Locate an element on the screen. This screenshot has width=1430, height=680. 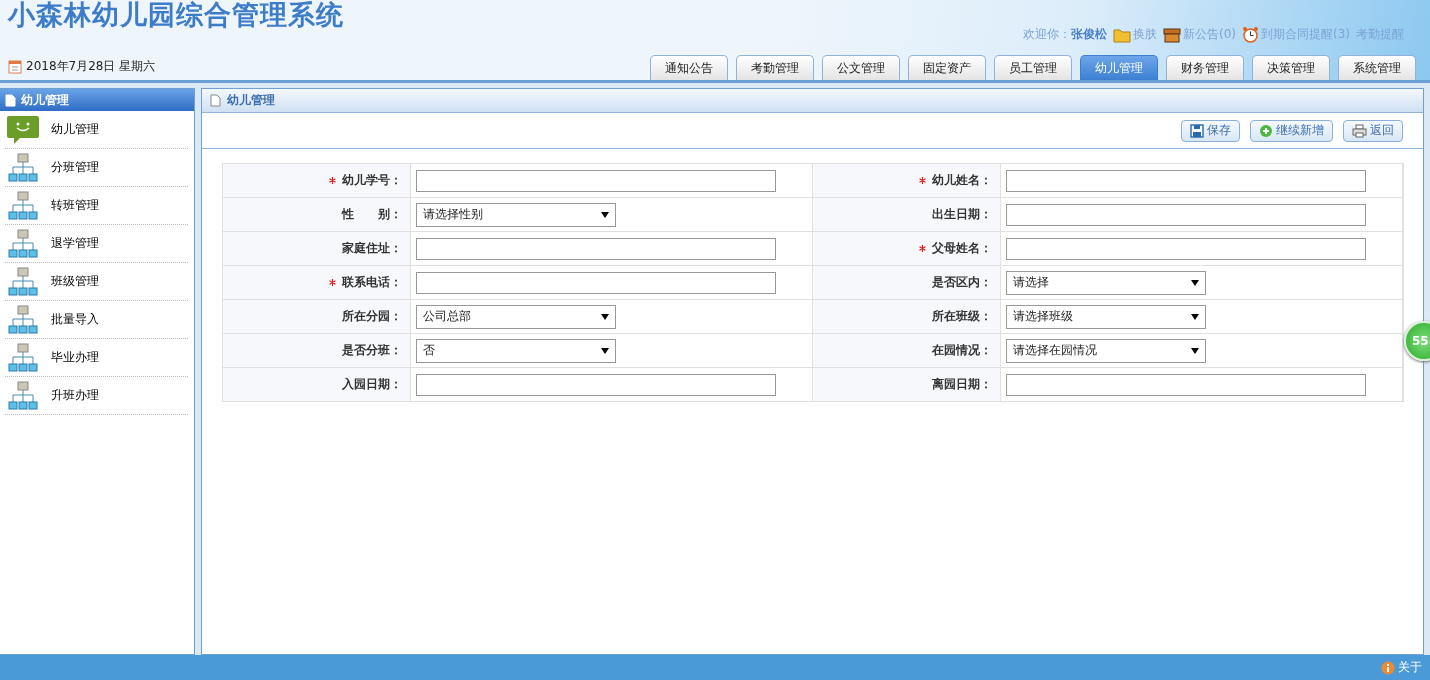
greeting-text: 欢迎你：张俊松 is located at coordinates (1065, 34).